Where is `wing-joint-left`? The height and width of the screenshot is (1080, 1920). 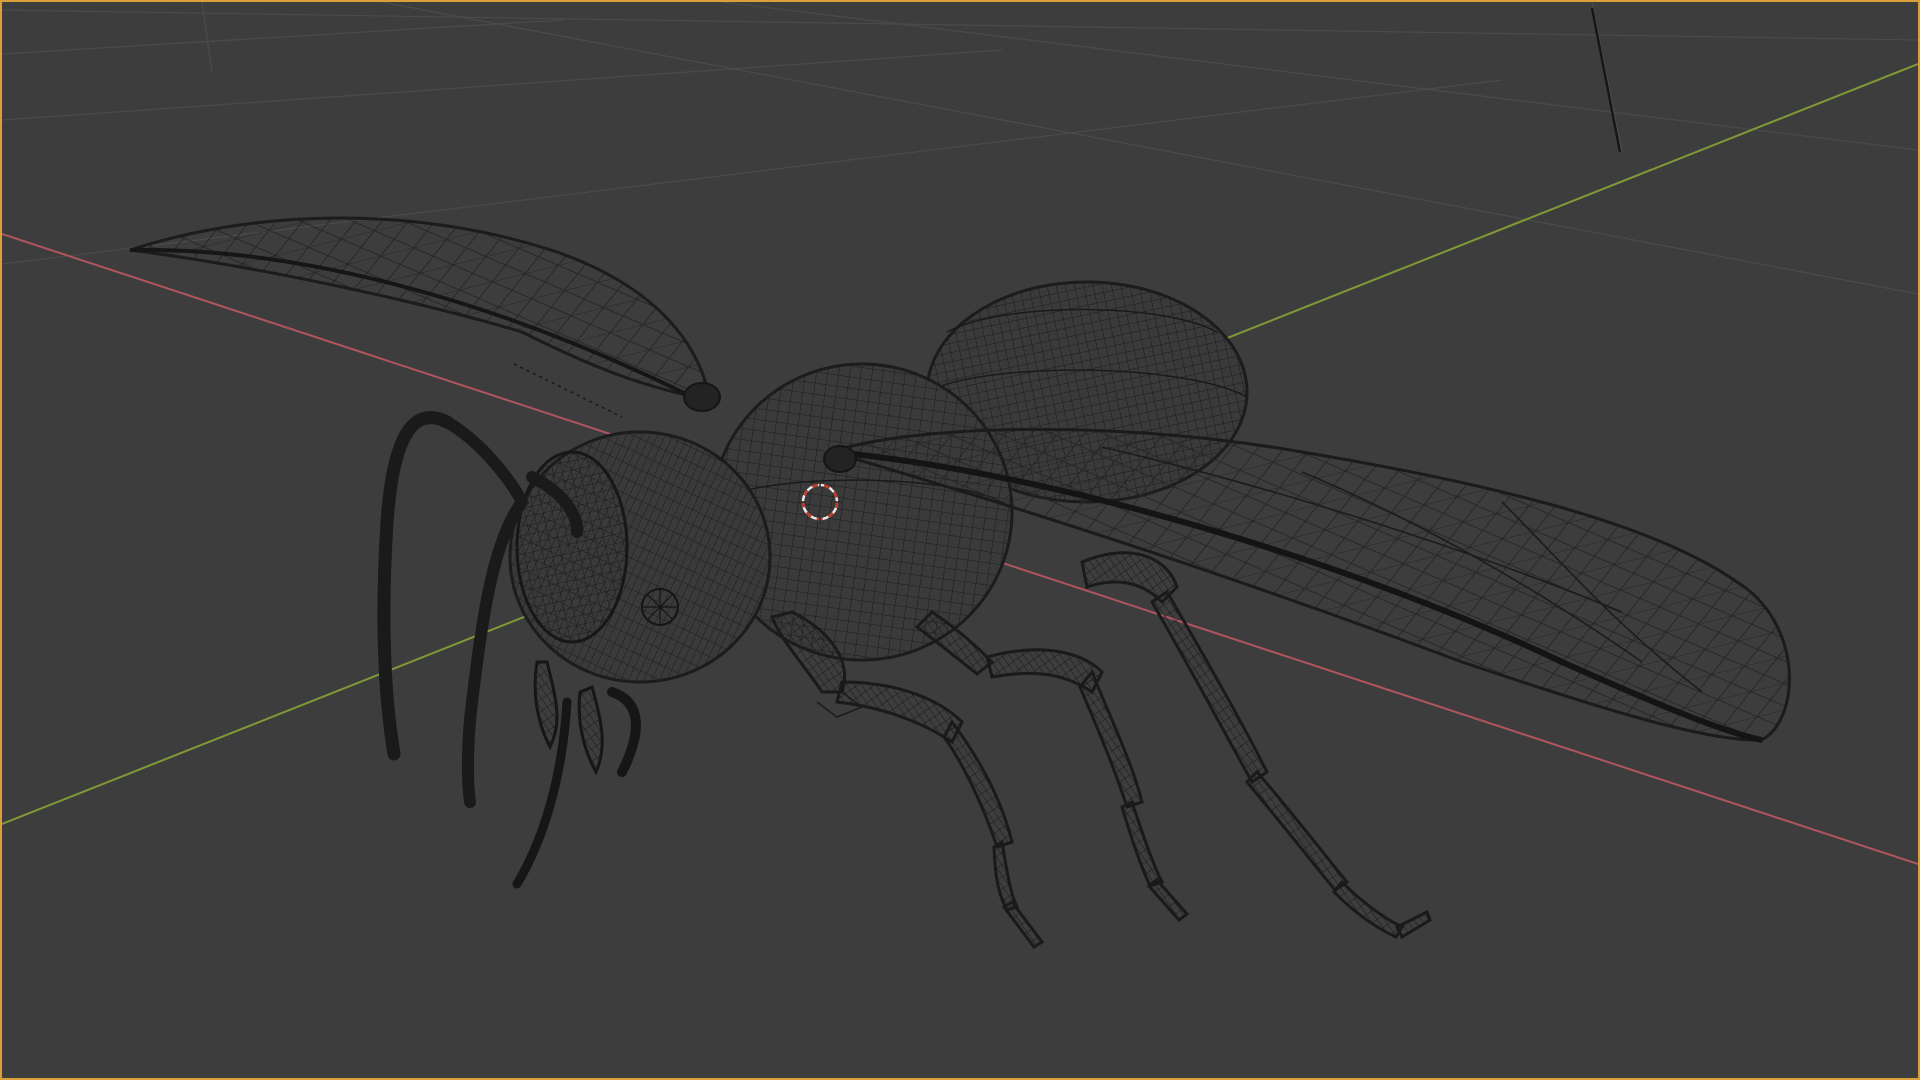 wing-joint-left is located at coordinates (702, 397).